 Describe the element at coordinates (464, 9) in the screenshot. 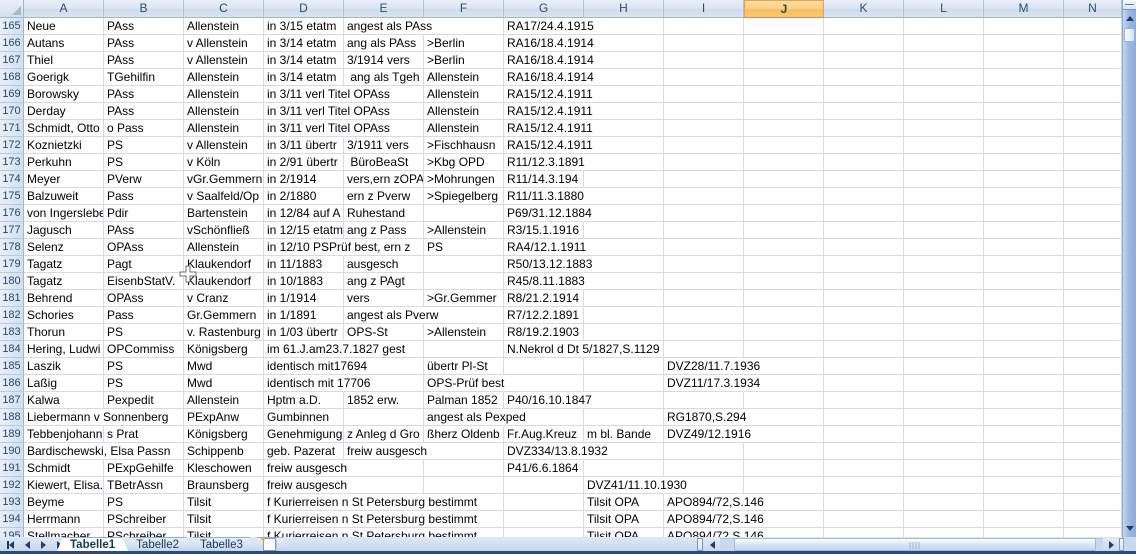

I see `column-header-F: F` at that location.